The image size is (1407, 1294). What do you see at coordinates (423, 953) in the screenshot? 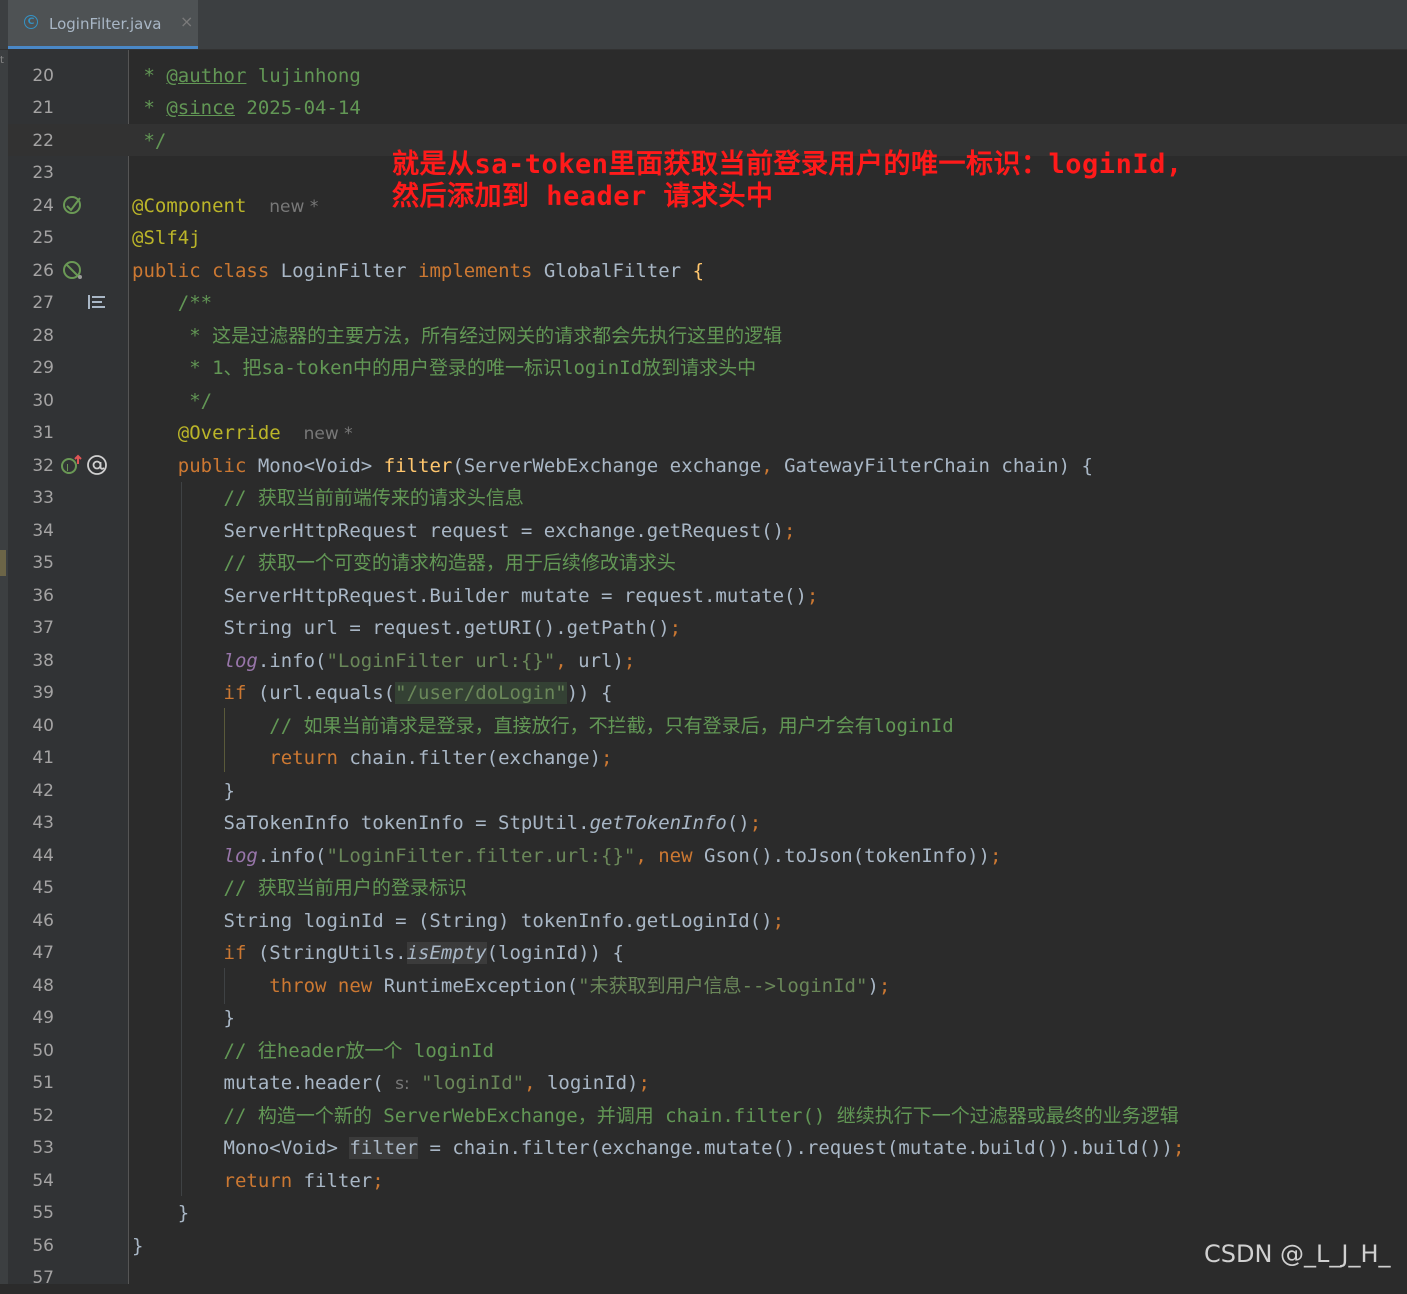
I see `code-line-47: if (StringUtils.isEmpty(loginId)) {` at bounding box center [423, 953].